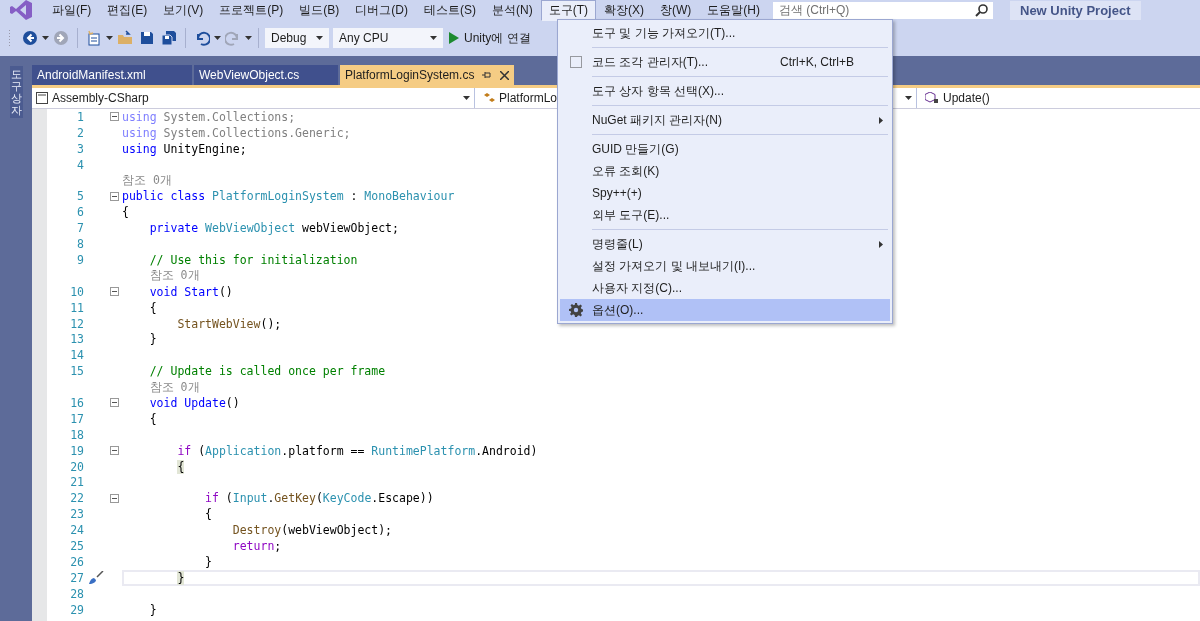  I want to click on line-number: 5, so click(80, 196).